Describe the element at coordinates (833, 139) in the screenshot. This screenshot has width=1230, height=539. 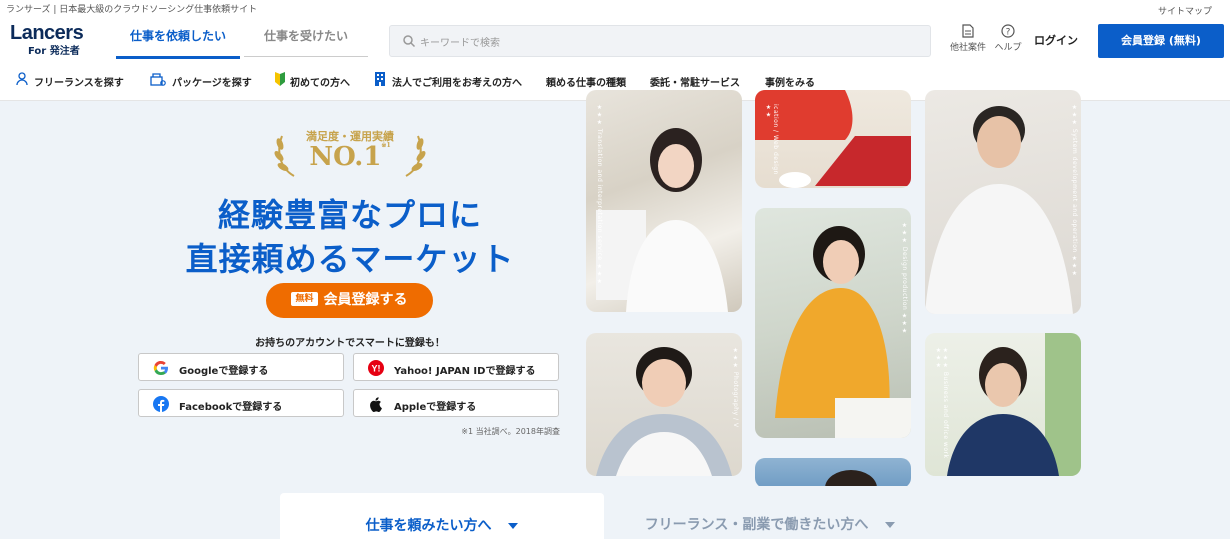
I see `photo-web-design: ication / Web design ★★` at that location.